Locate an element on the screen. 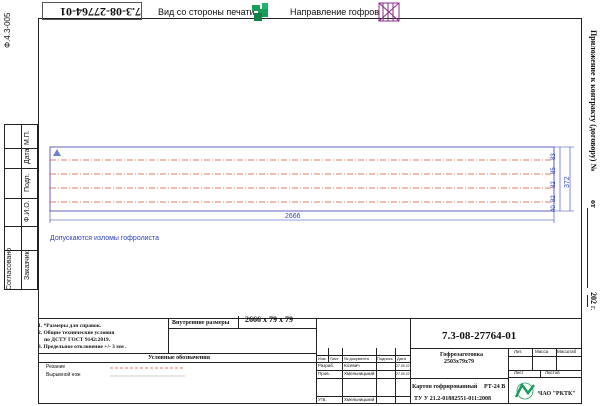 Image resolution: width=600 pixels, height=406 pixels. row-date-2: 27.09.22 is located at coordinates (403, 374).